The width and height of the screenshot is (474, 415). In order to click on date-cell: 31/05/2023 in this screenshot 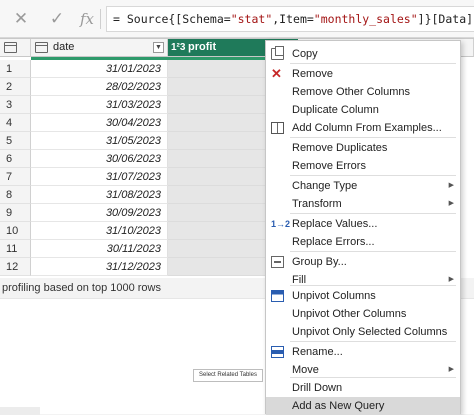, I will do `click(99, 141)`.